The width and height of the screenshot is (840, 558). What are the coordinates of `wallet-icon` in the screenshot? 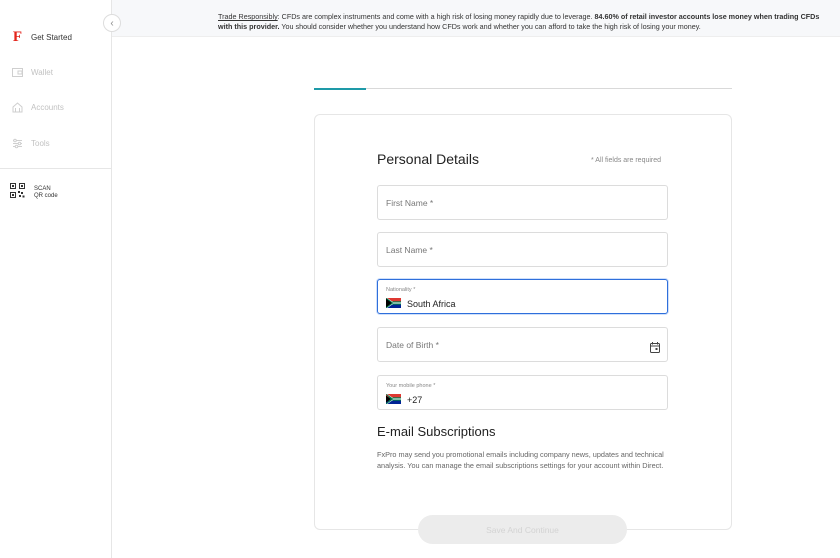 It's located at (17, 72).